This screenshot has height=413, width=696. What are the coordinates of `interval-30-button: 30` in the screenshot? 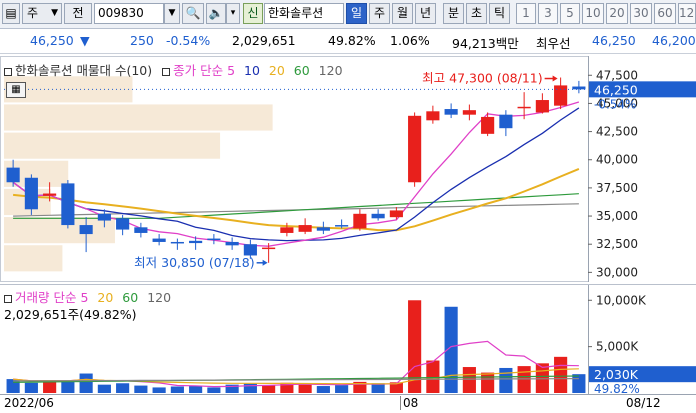 It's located at (641, 13).